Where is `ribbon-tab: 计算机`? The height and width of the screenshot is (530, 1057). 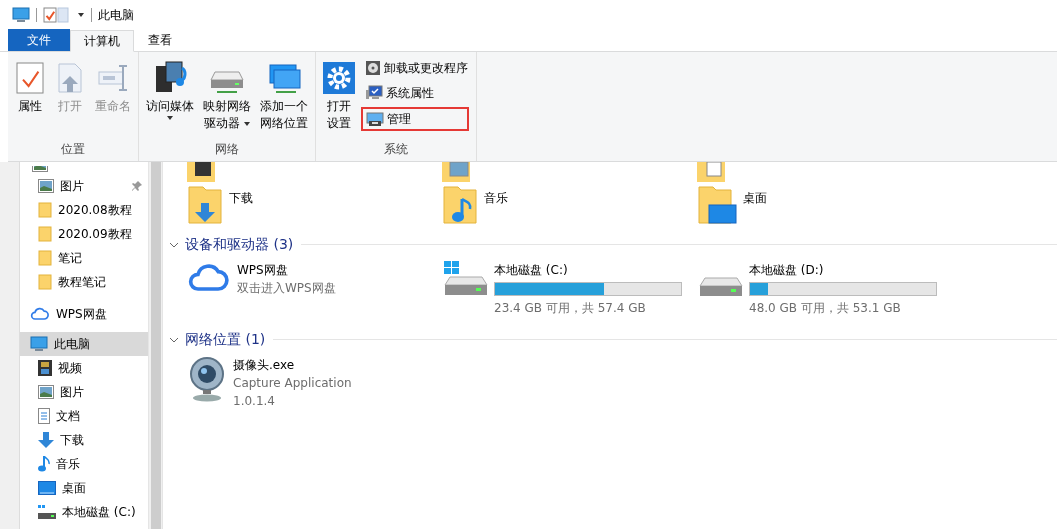 ribbon-tab: 计算机 is located at coordinates (102, 41).